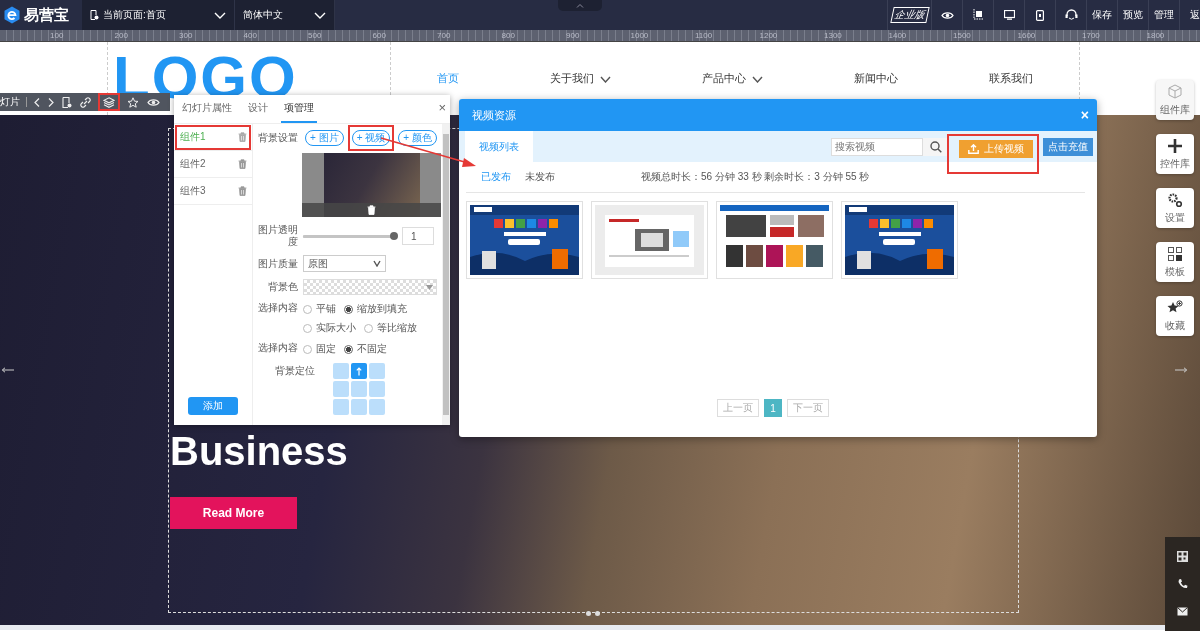 The image size is (1200, 631). What do you see at coordinates (258, 109) in the screenshot?
I see `panel-tab: 设计` at bounding box center [258, 109].